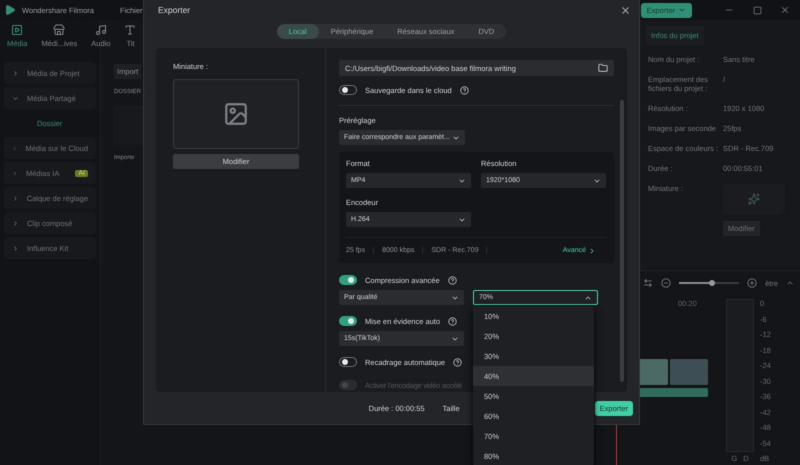  I want to click on folder-icon, so click(603, 68).